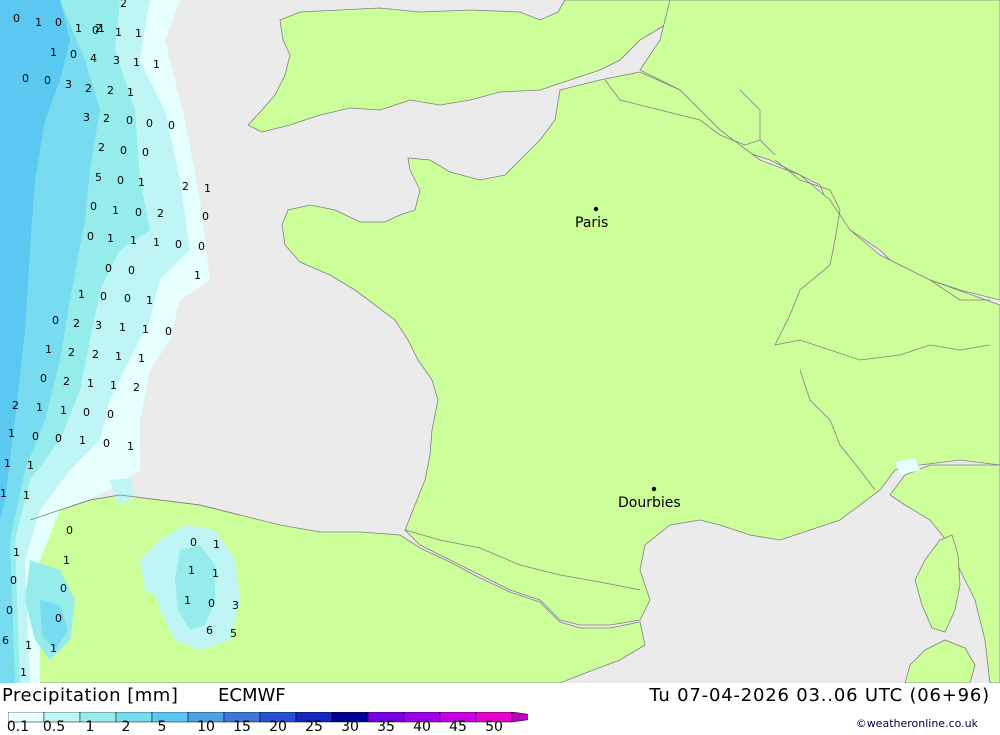  Describe the element at coordinates (649, 503) in the screenshot. I see `svg-text: Dourbies` at that location.